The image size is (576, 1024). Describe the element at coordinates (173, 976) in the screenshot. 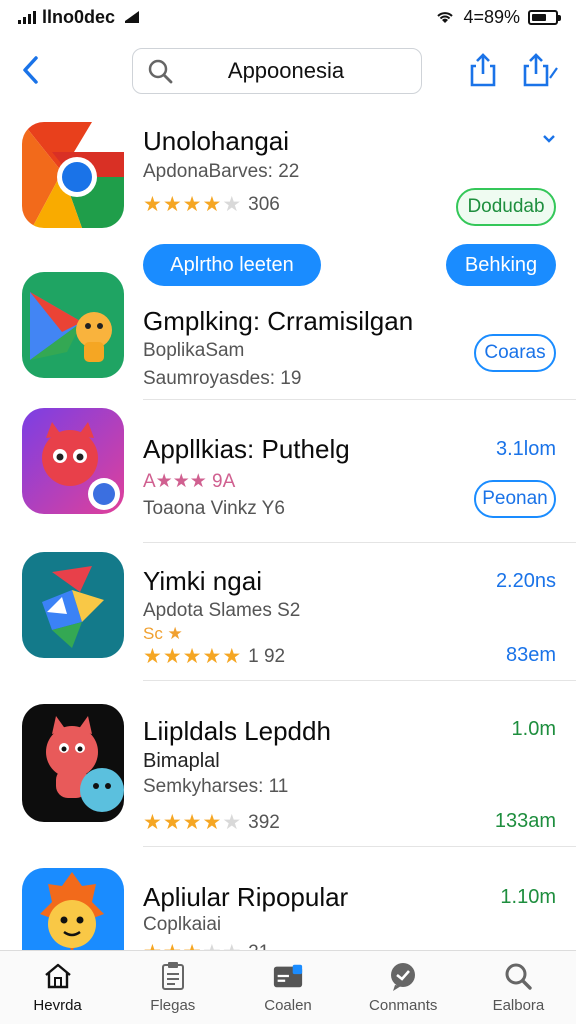

I see `clipboard-icon` at that location.